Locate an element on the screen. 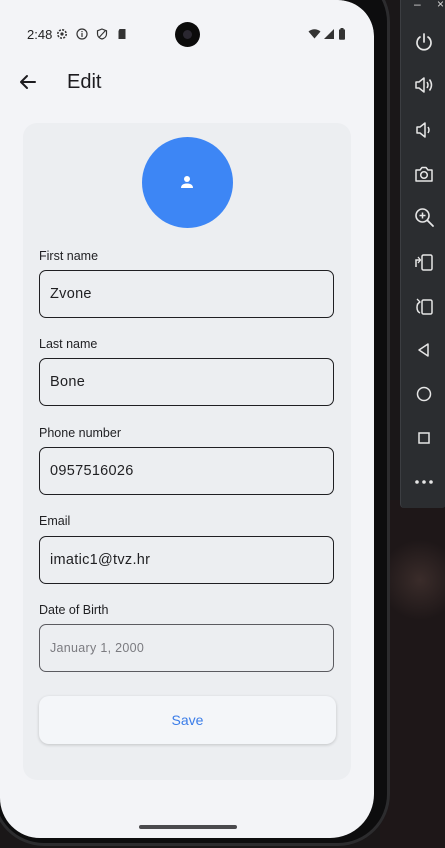  last-name-input is located at coordinates (185, 382).